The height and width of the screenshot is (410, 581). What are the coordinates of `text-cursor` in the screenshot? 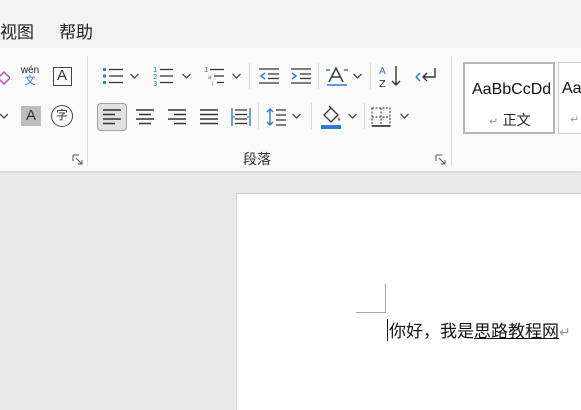 It's located at (387, 330).